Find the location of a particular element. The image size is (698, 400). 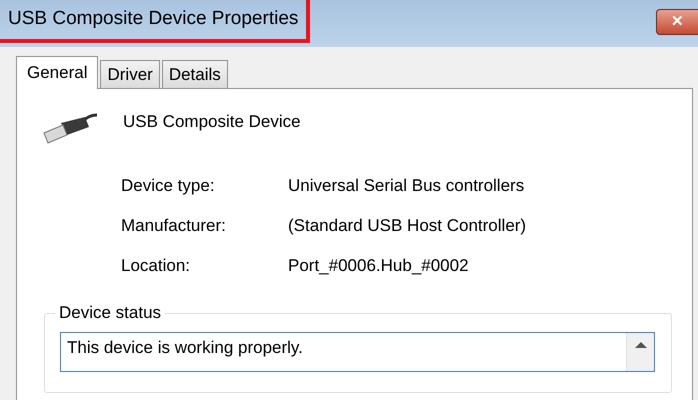

tab: General is located at coordinates (57, 72).